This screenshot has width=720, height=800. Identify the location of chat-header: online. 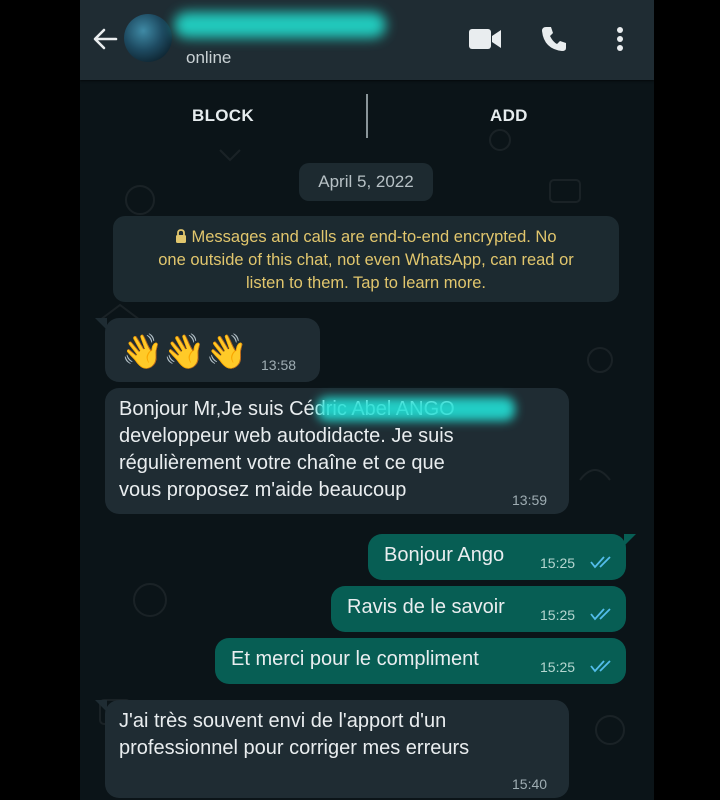
(367, 40).